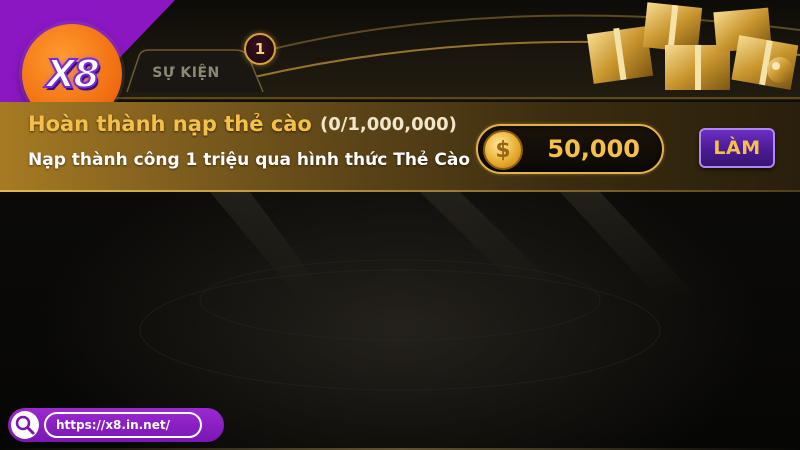 Image resolution: width=800 pixels, height=450 pixels. What do you see at coordinates (123, 425) in the screenshot?
I see `url-text: https://x8.in.net/` at bounding box center [123, 425].